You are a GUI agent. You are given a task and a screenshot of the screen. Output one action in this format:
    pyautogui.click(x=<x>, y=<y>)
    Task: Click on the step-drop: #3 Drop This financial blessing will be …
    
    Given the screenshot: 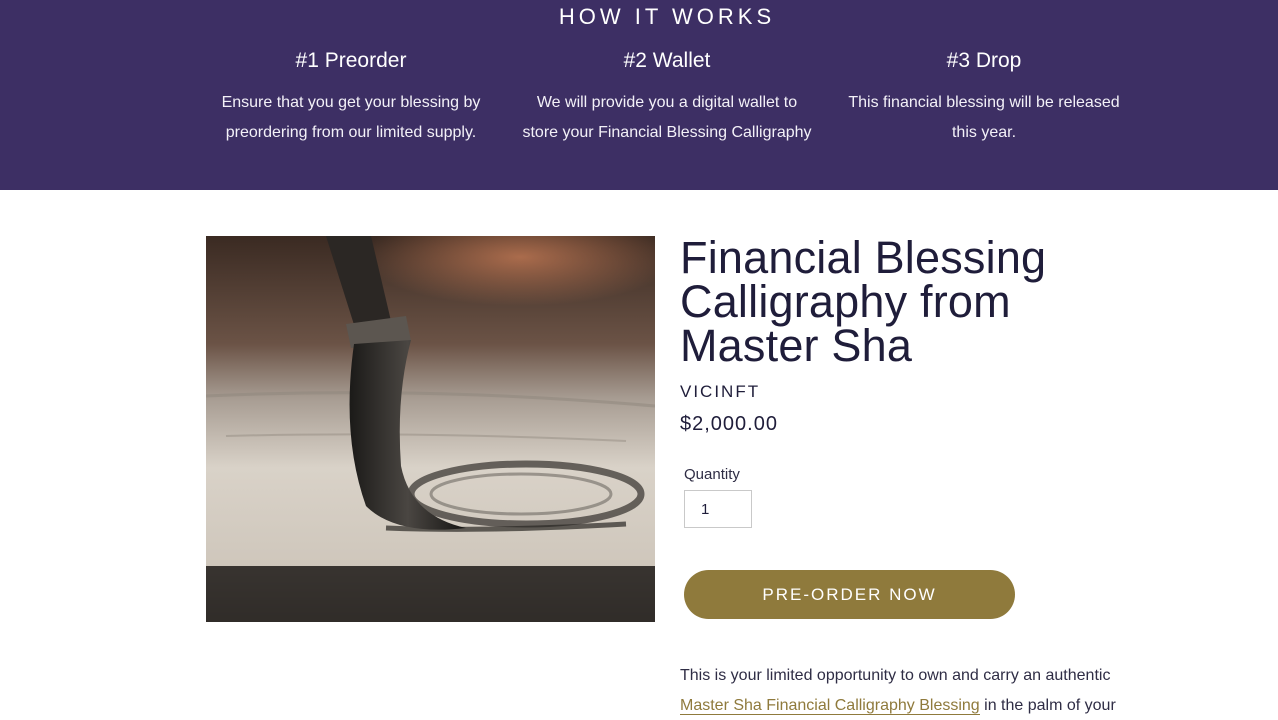 What is the action you would take?
    pyautogui.click(x=984, y=98)
    